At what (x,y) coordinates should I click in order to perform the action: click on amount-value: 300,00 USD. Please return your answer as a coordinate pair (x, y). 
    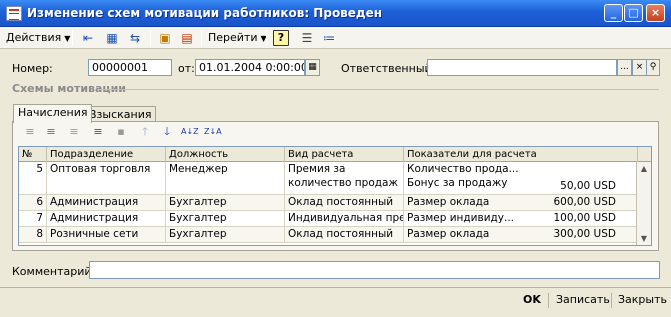
    Looking at the image, I should click on (584, 234).